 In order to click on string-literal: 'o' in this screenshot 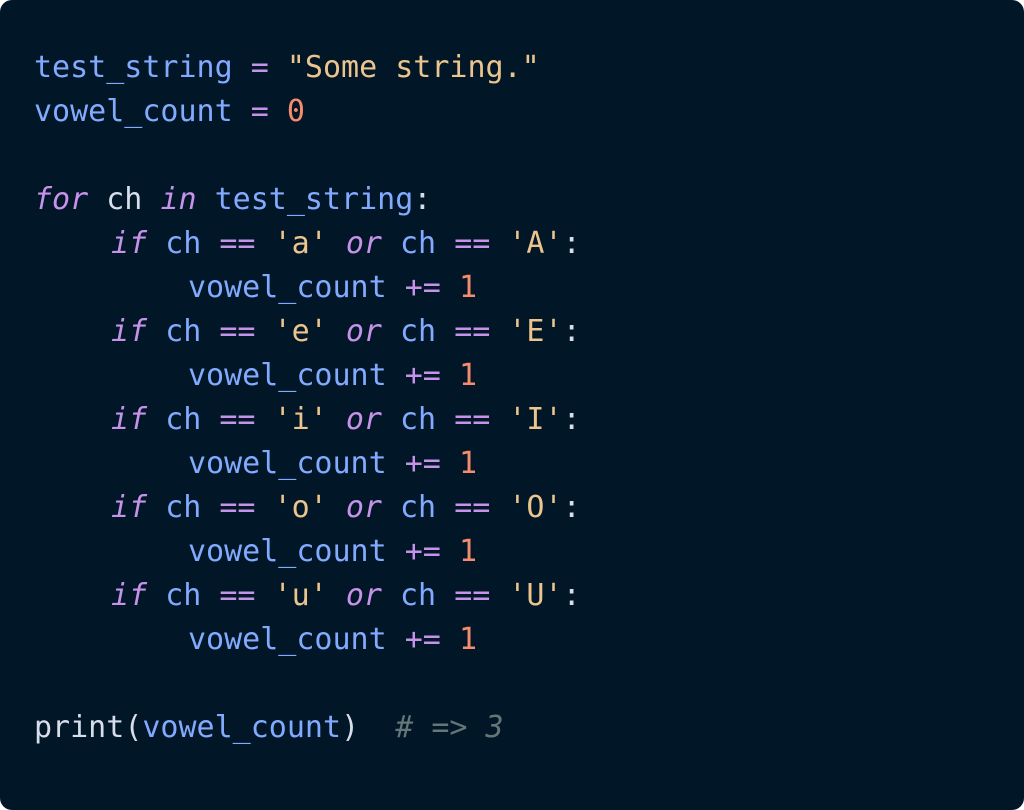, I will do `click(300, 507)`.